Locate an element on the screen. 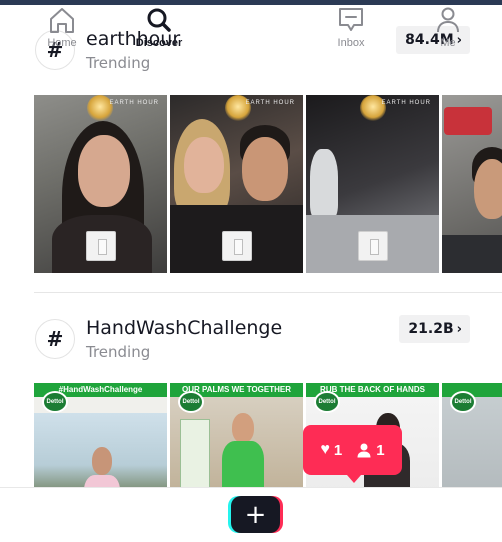 Image resolution: width=502 pixels, height=542 pixels. view-count: 21.2B is located at coordinates (431, 329).